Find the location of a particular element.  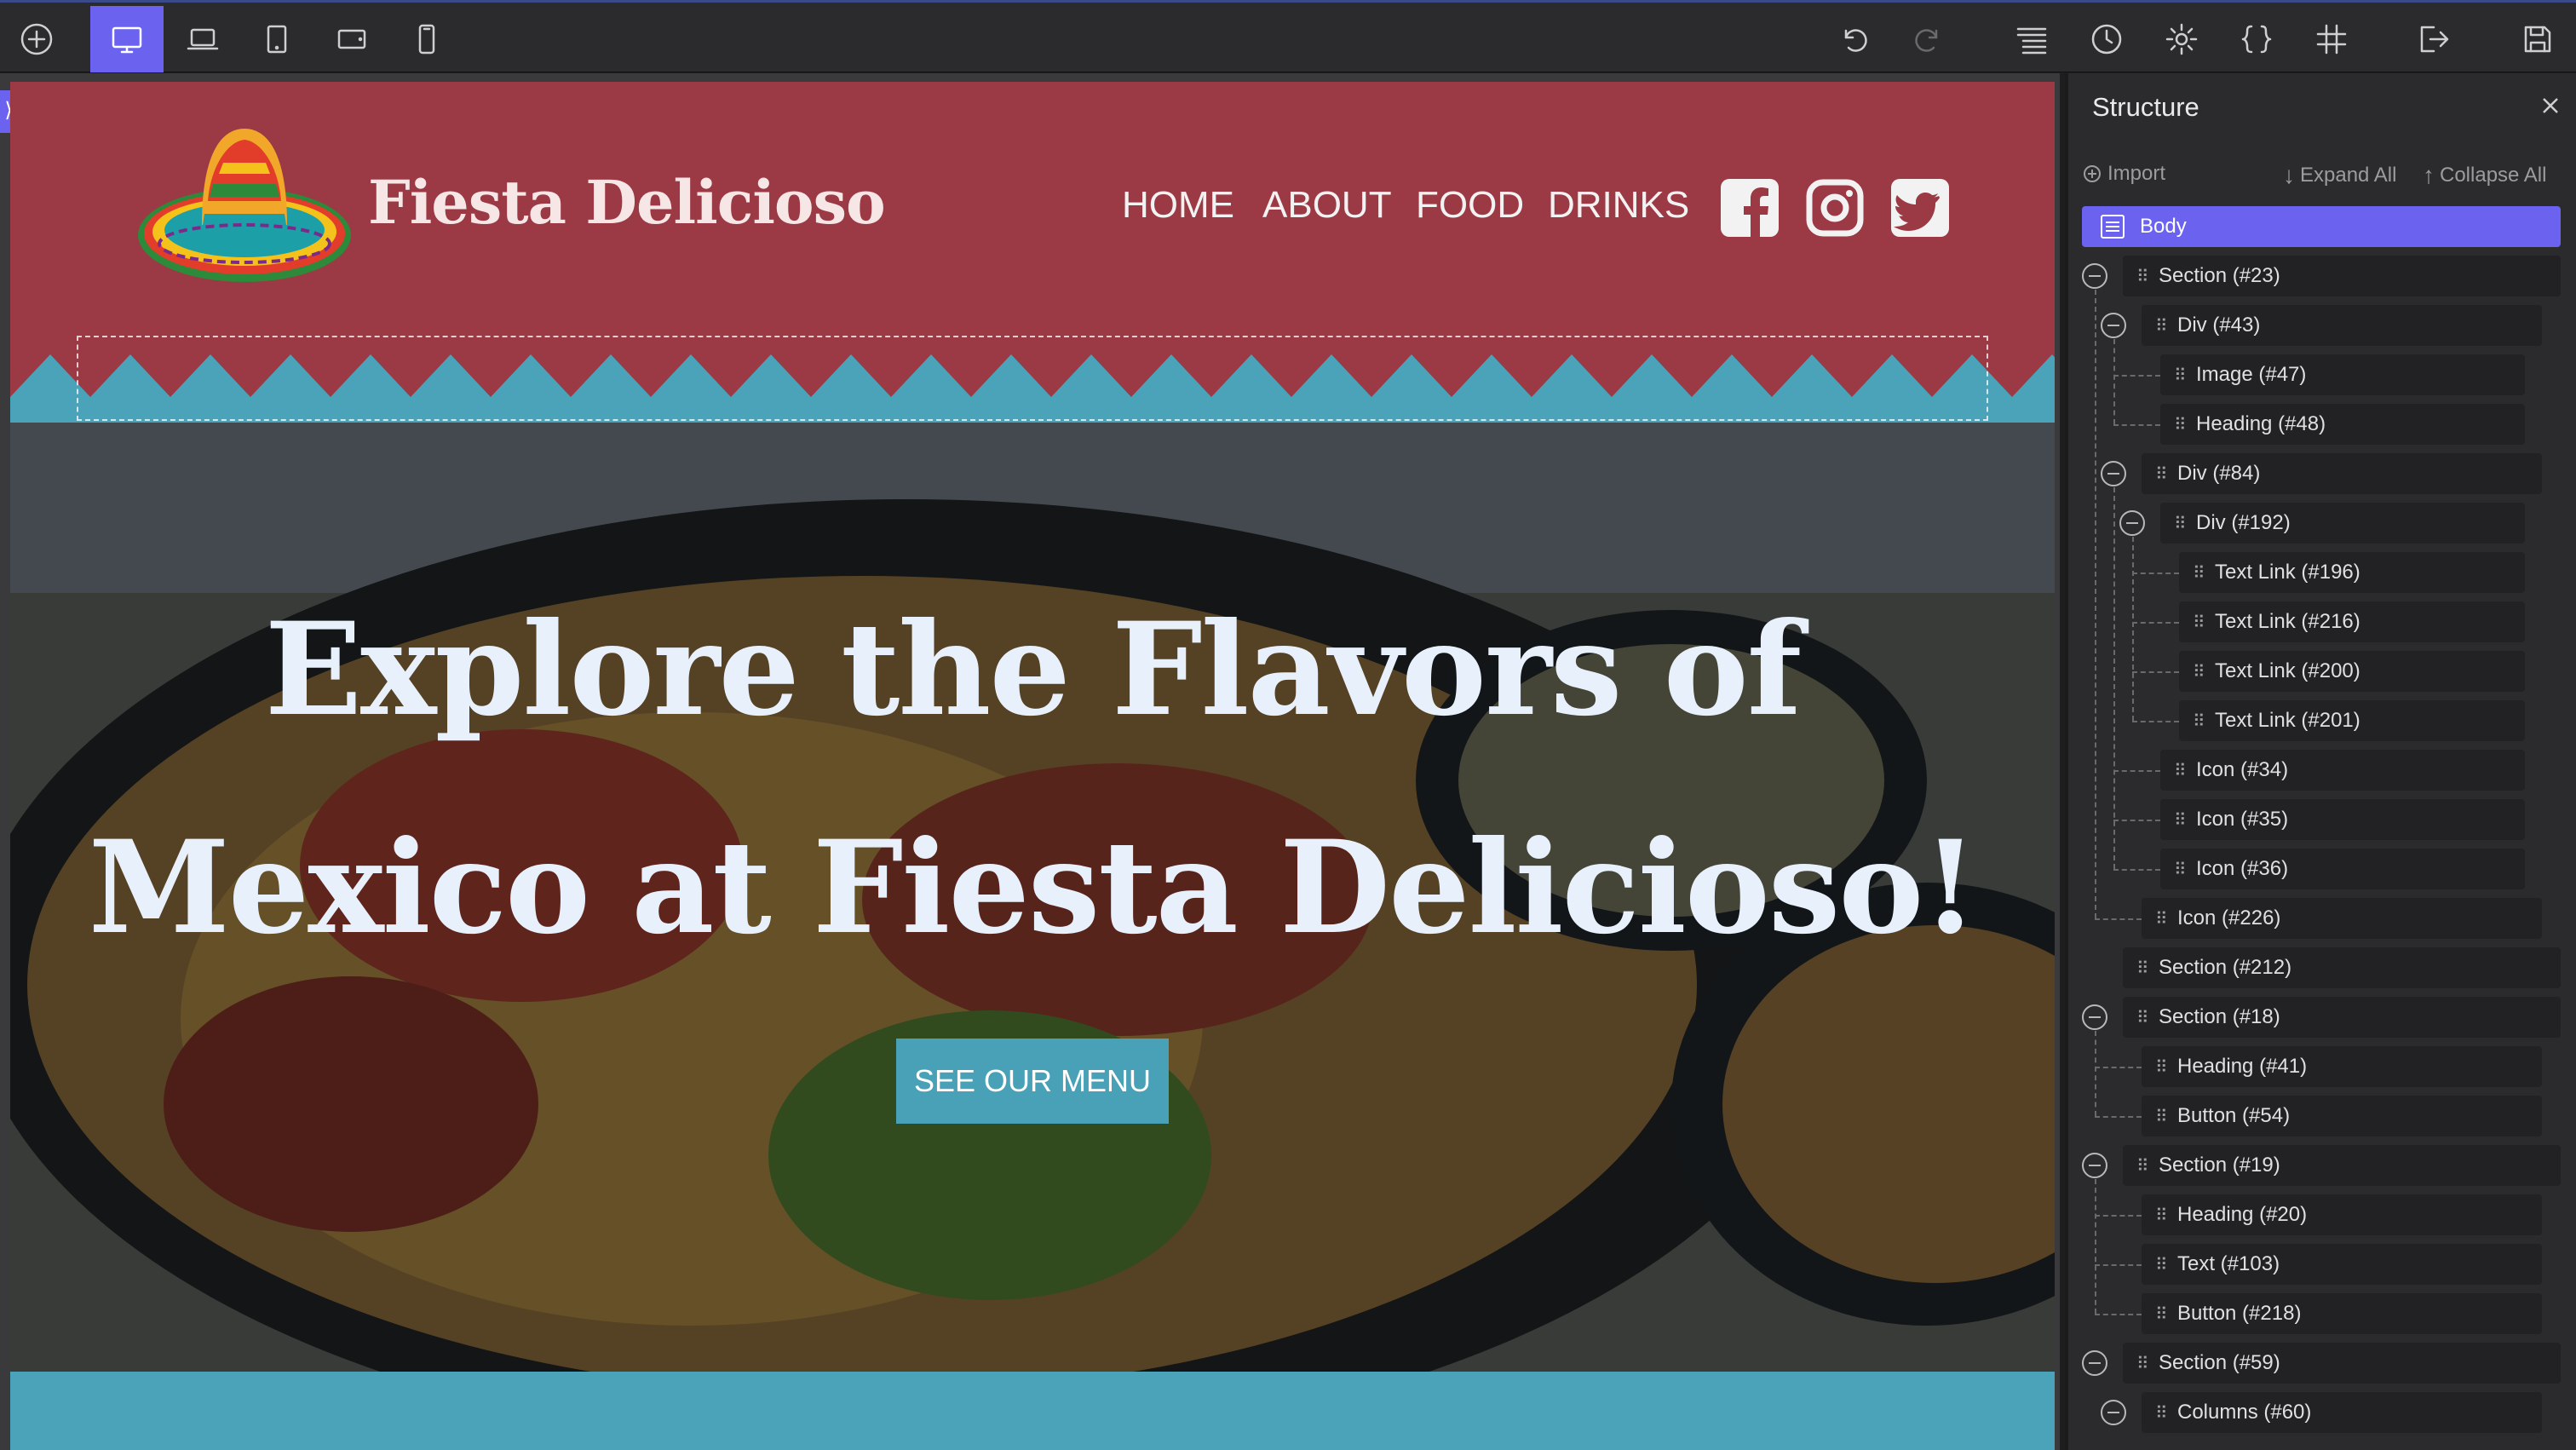

facebook-link is located at coordinates (1749, 208).